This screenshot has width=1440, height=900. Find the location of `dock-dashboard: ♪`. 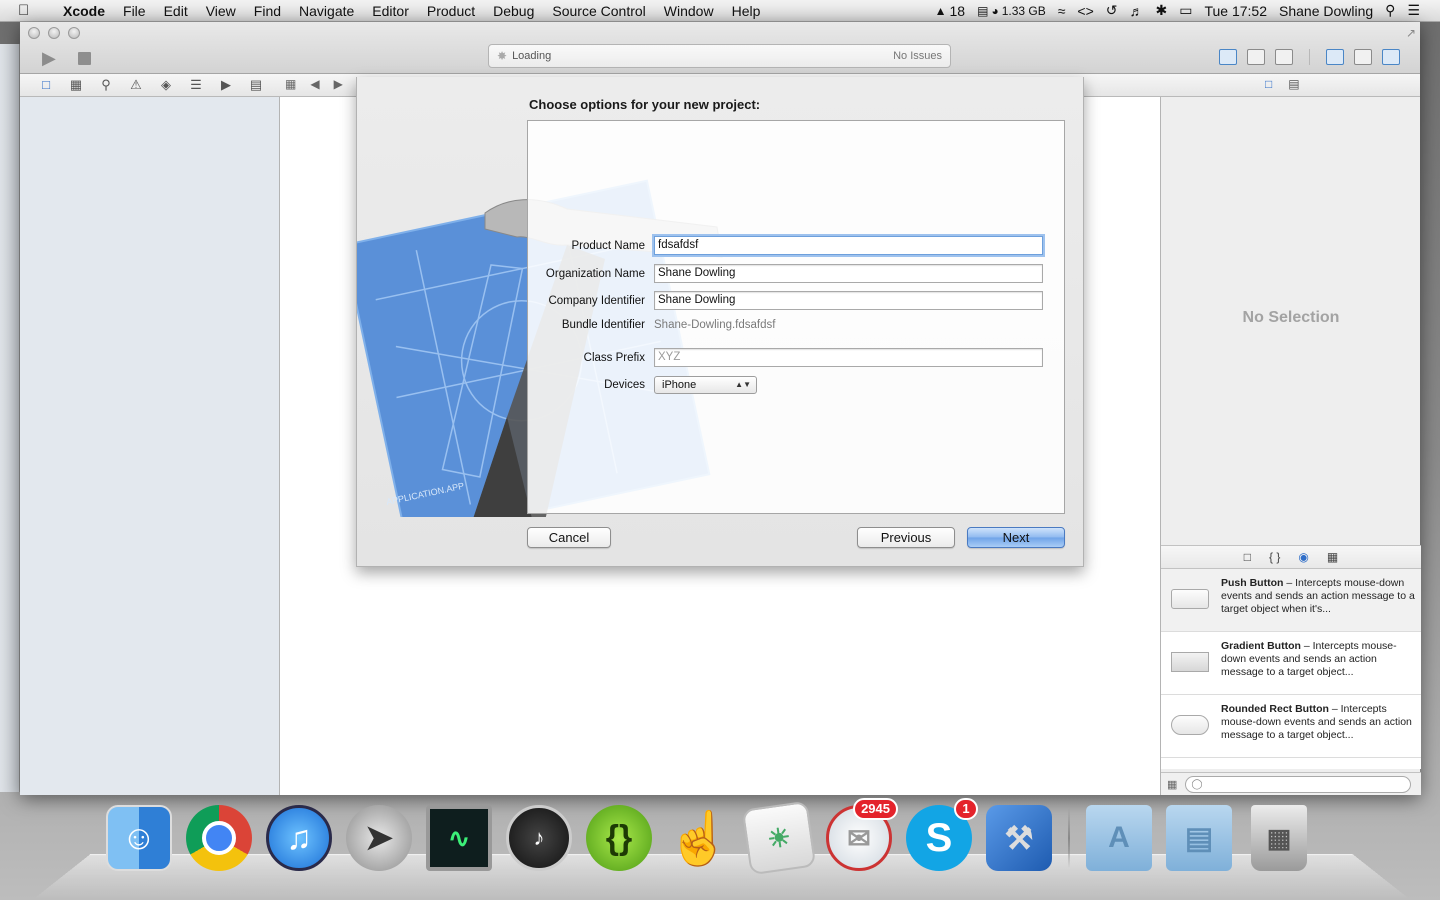

dock-dashboard: ♪ is located at coordinates (539, 838).